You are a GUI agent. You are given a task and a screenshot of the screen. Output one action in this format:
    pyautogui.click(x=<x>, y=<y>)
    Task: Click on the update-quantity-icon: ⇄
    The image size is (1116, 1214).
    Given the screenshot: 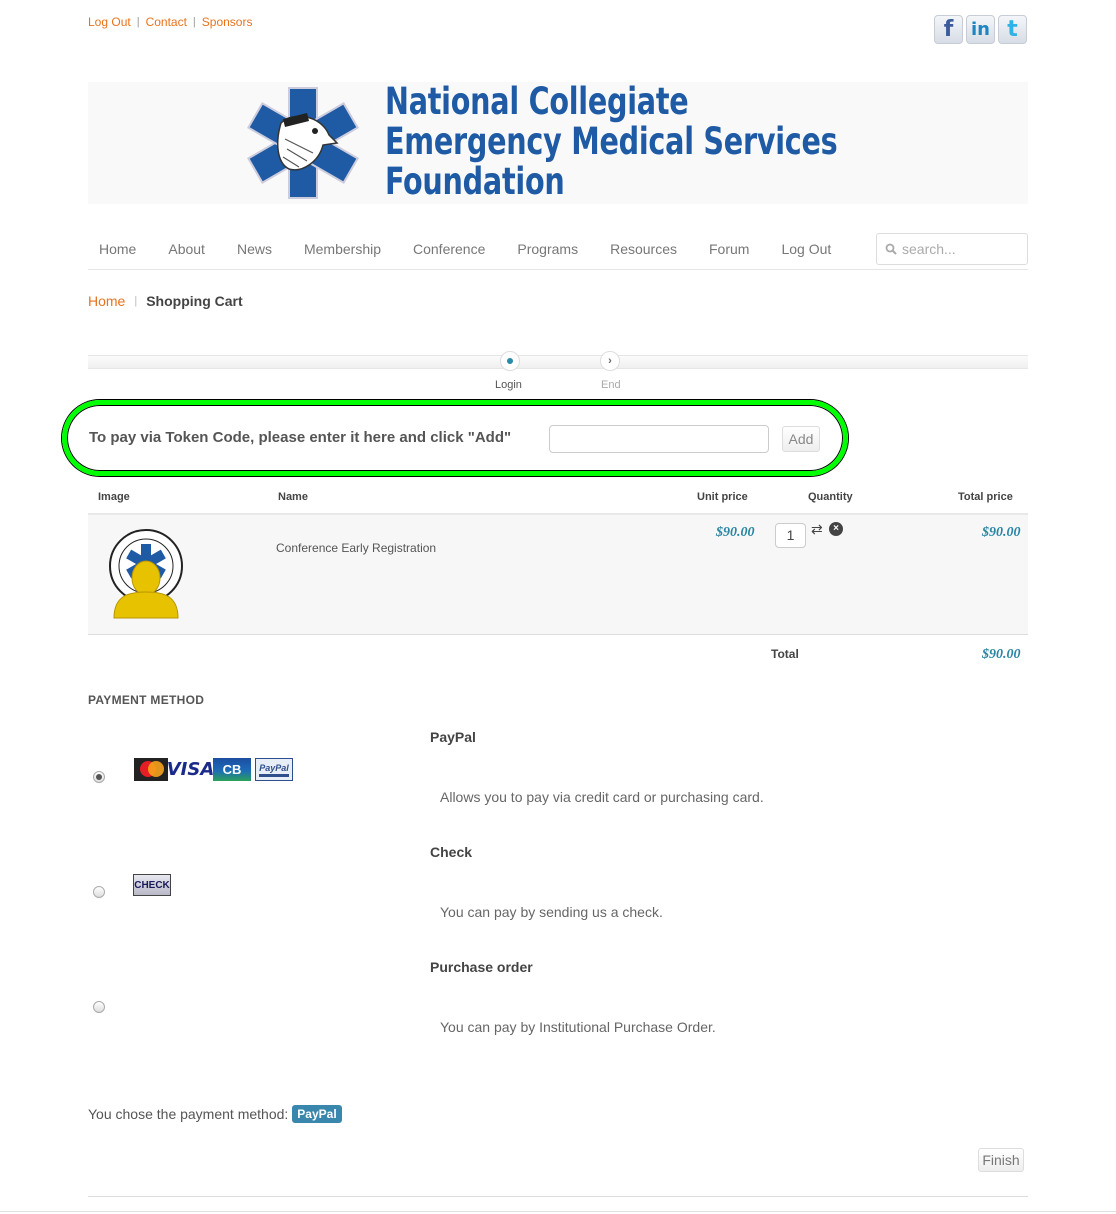 What is the action you would take?
    pyautogui.click(x=817, y=529)
    